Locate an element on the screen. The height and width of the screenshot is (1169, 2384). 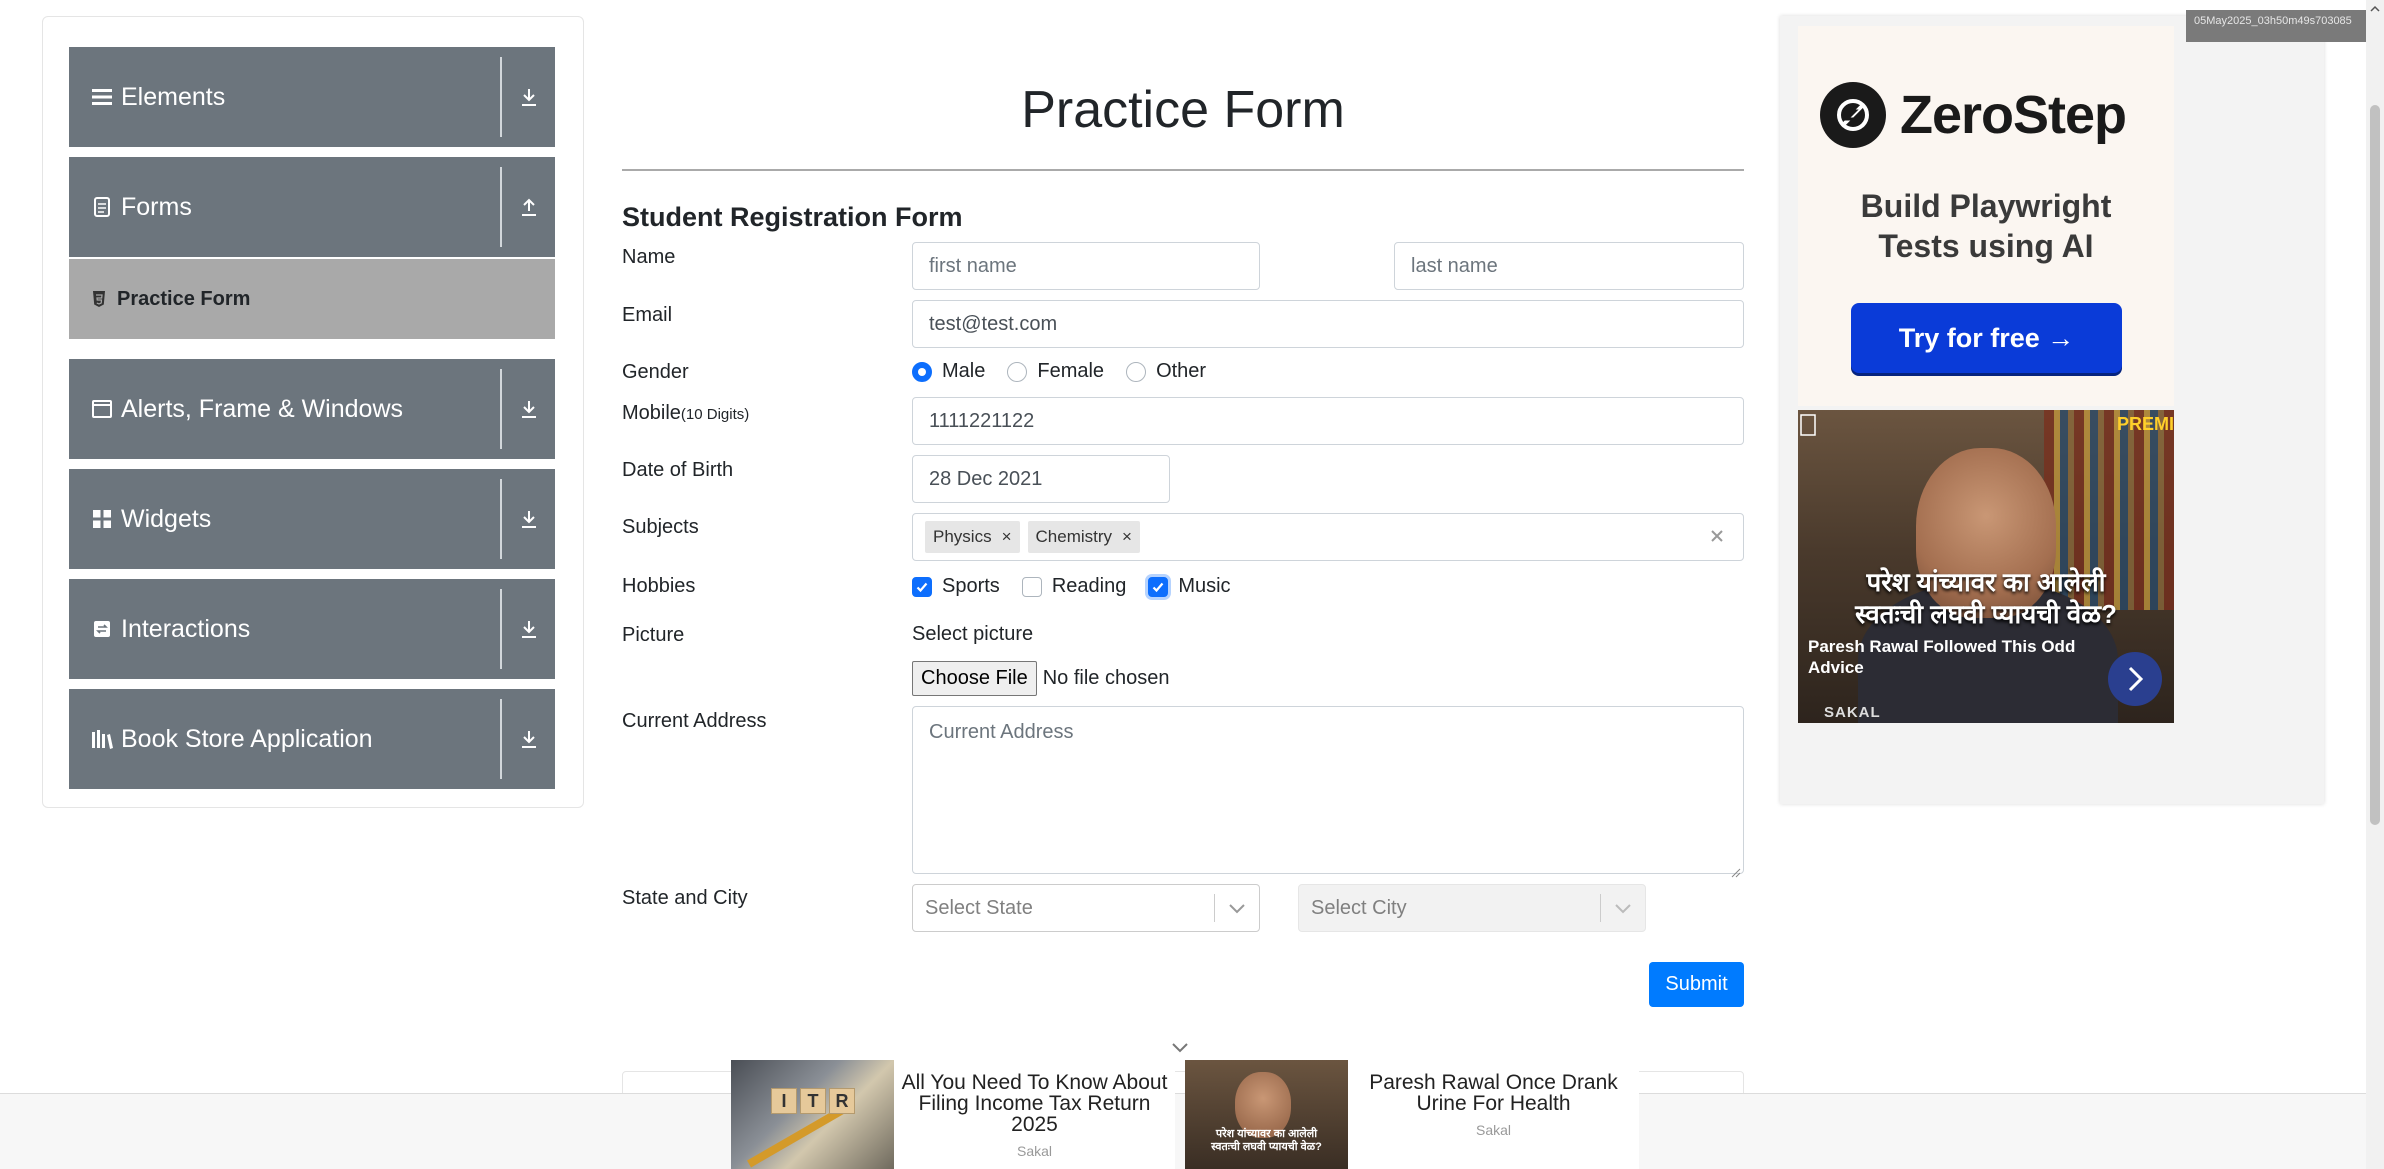
itr-block-letter: R is located at coordinates (842, 1101).